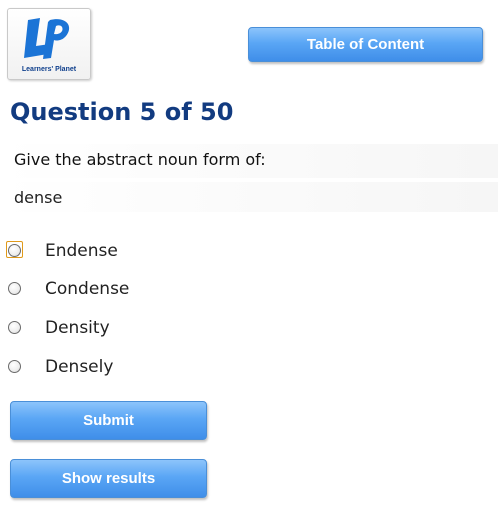  I want to click on option-endense: Endense, so click(249, 253).